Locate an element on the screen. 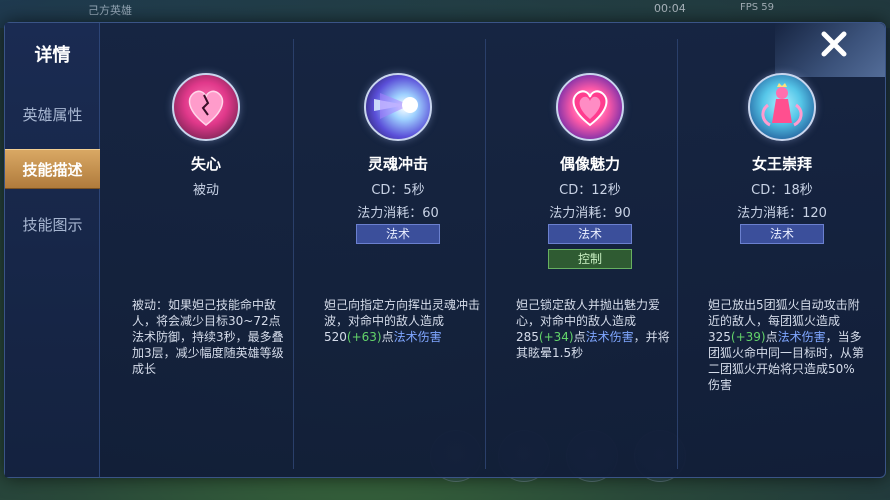 The width and height of the screenshot is (890, 500). scaling-bonus: (+63) is located at coordinates (364, 337).